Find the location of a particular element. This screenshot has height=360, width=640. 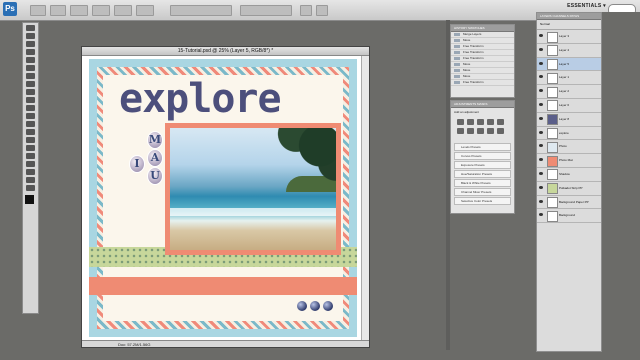

layer-row: Layer 6 is located at coordinates (569, 106).